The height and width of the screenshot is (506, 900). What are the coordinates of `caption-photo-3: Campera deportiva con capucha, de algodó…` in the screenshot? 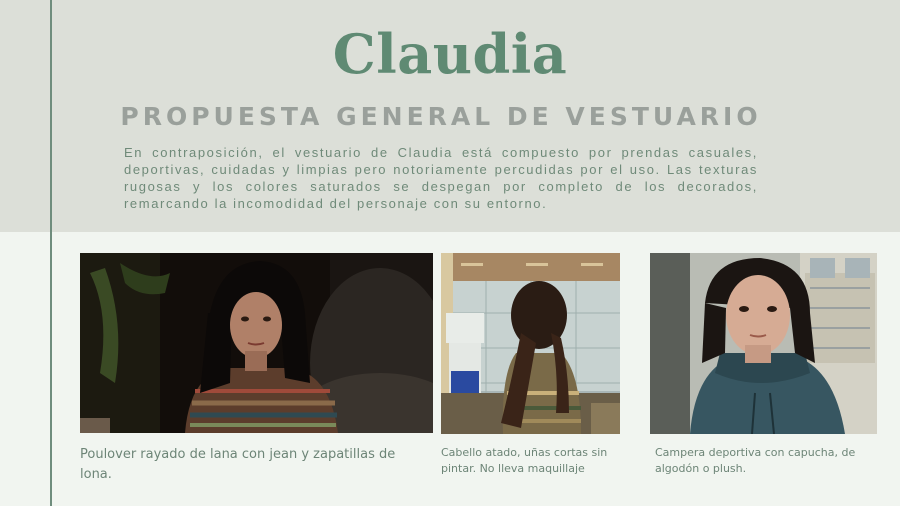 It's located at (755, 460).